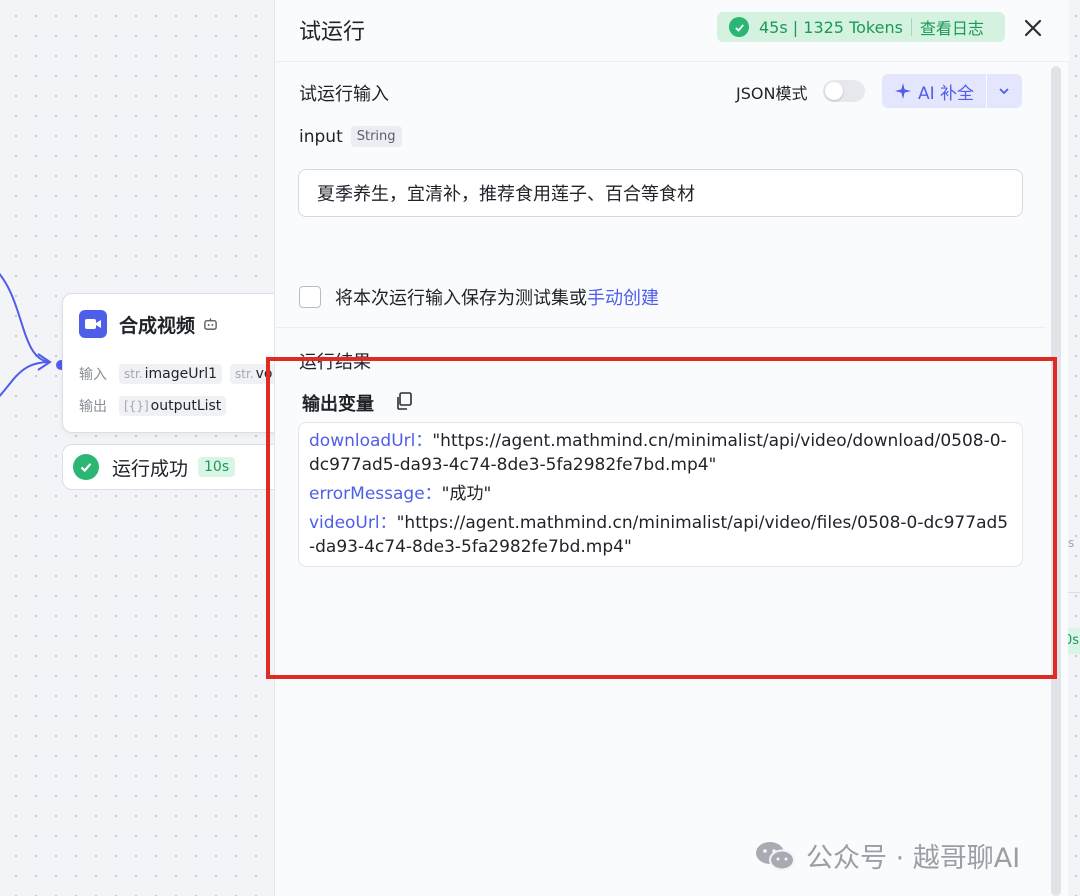  Describe the element at coordinates (321, 136) in the screenshot. I see `param-name: input` at that location.